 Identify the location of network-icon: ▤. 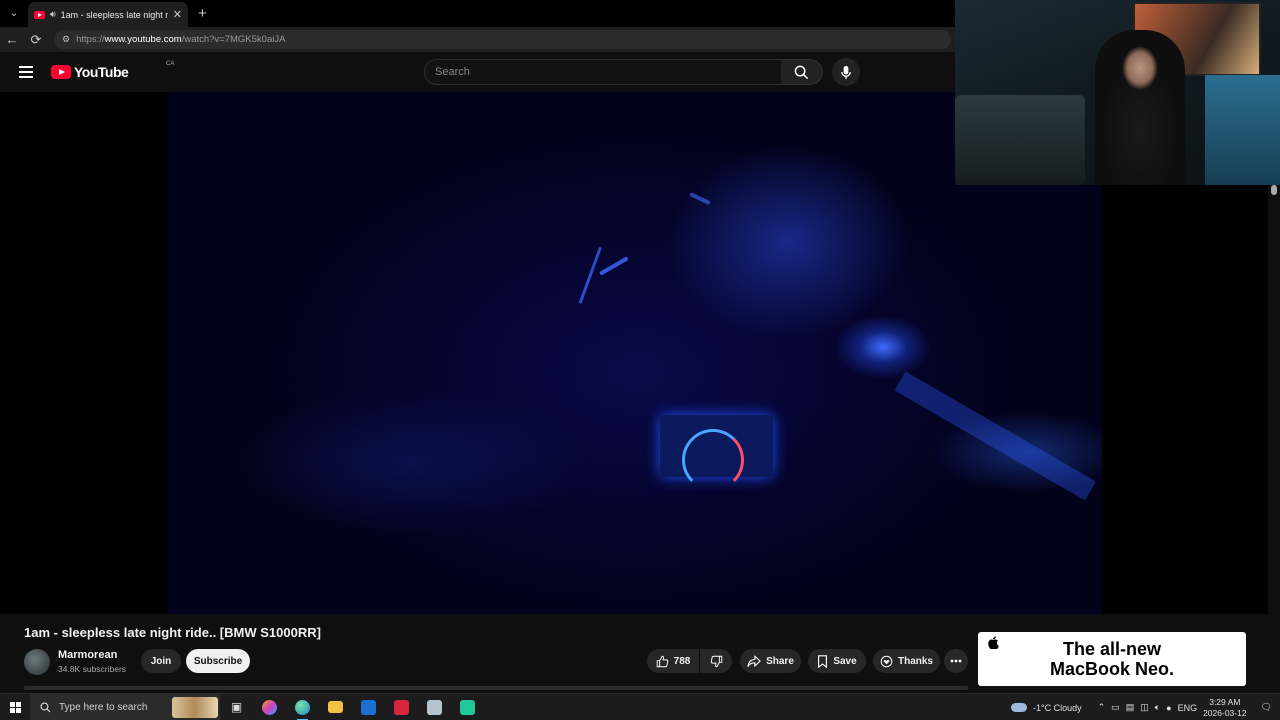
(1130, 707).